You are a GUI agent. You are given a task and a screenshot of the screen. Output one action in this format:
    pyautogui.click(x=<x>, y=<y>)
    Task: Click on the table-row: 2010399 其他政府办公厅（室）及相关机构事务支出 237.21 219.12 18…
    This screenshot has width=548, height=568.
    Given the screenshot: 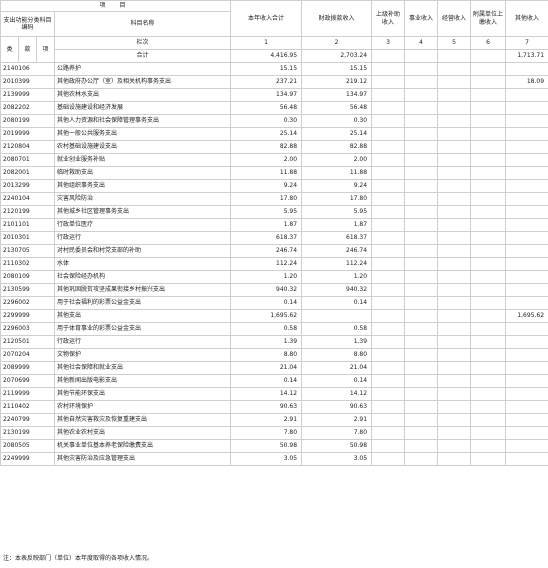 What is the action you would take?
    pyautogui.click(x=274, y=82)
    